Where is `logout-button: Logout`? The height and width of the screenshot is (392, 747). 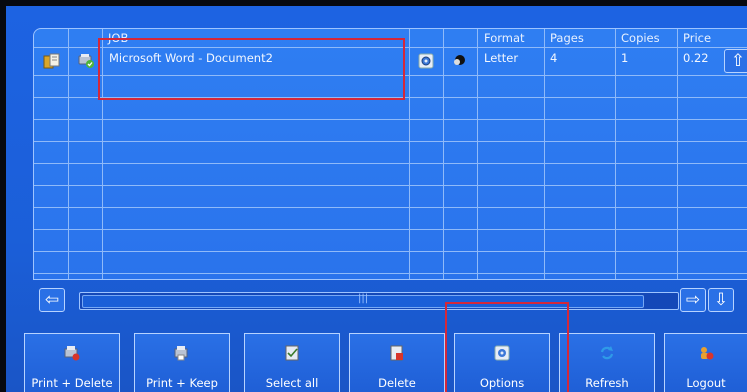
logout-button: Logout is located at coordinates (705, 362).